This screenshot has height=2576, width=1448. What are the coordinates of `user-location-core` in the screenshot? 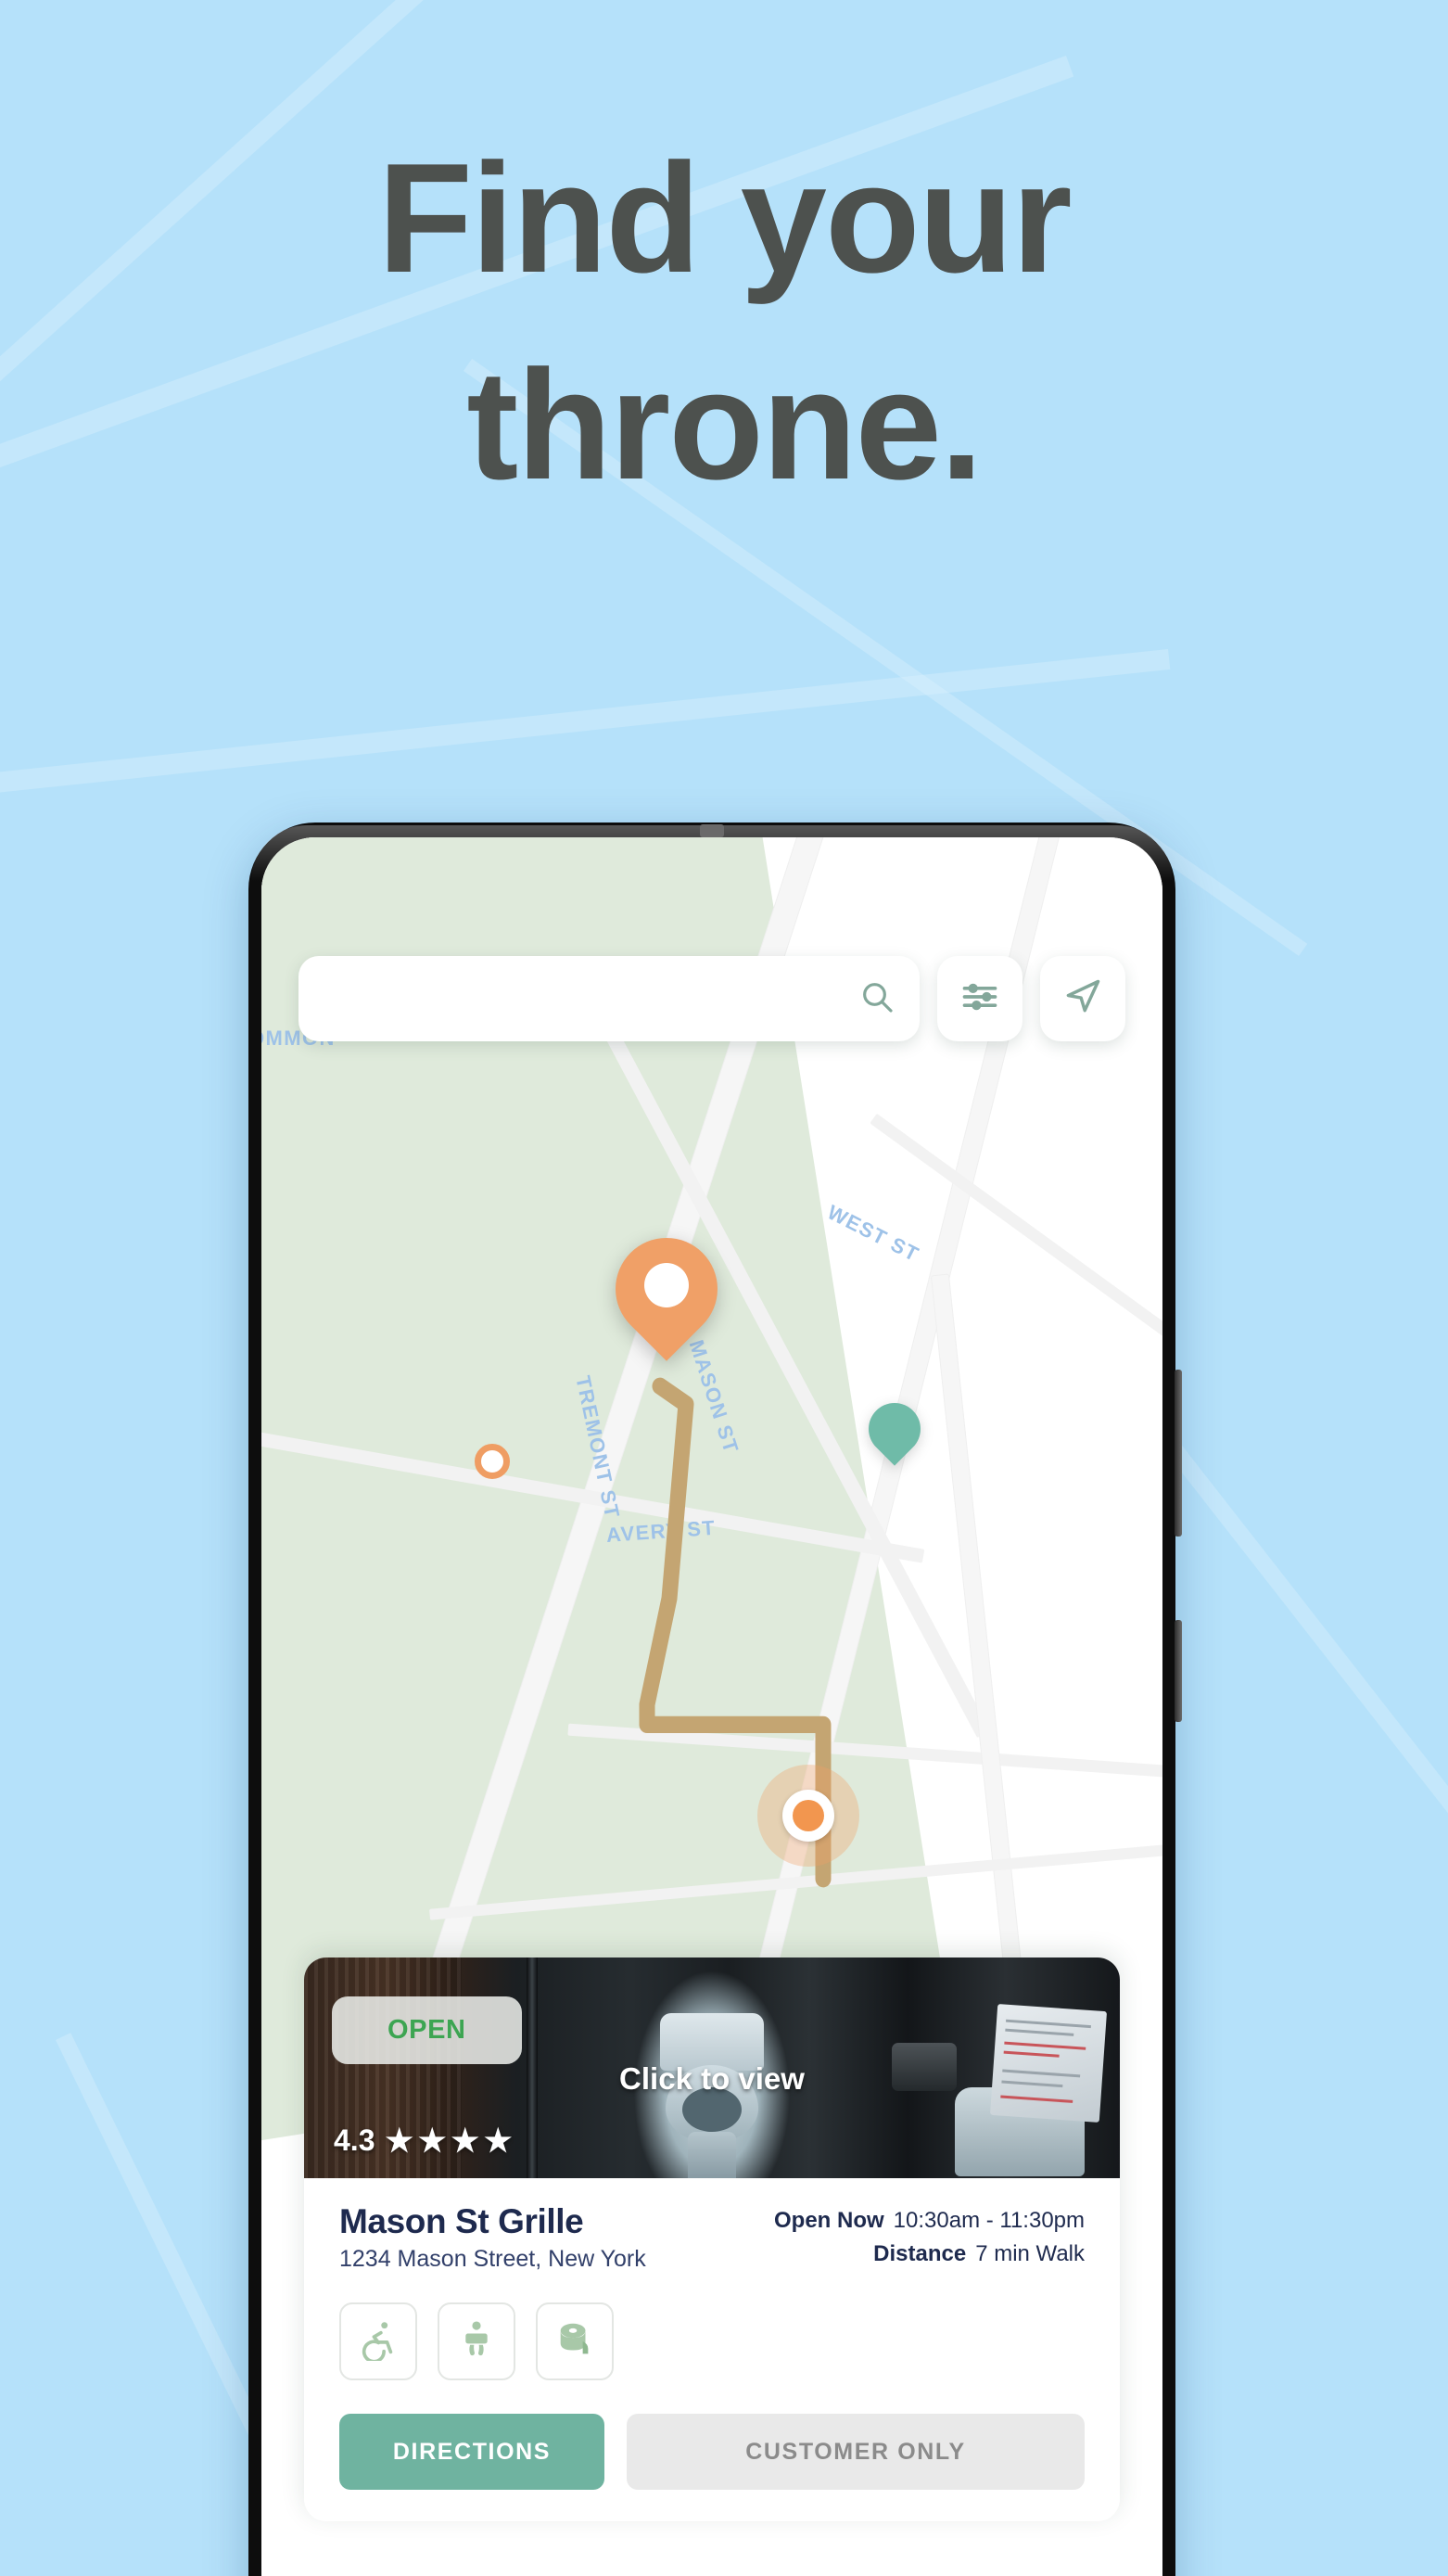 It's located at (809, 1815).